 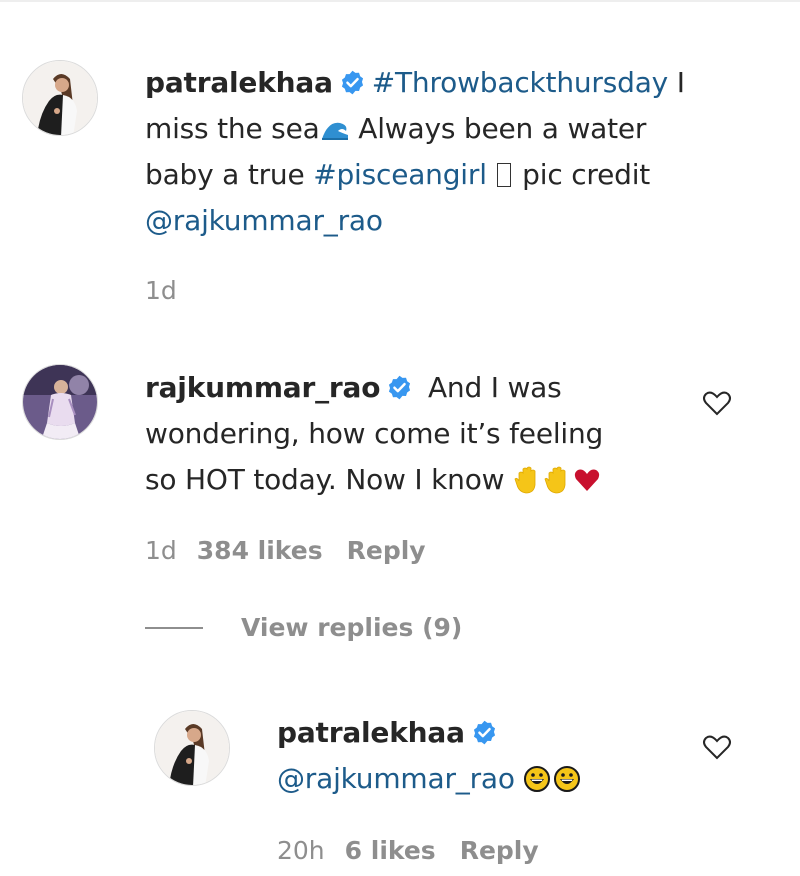 What do you see at coordinates (374, 433) in the screenshot?
I see `comment-text-segment: wondering, how come it’s feeling` at bounding box center [374, 433].